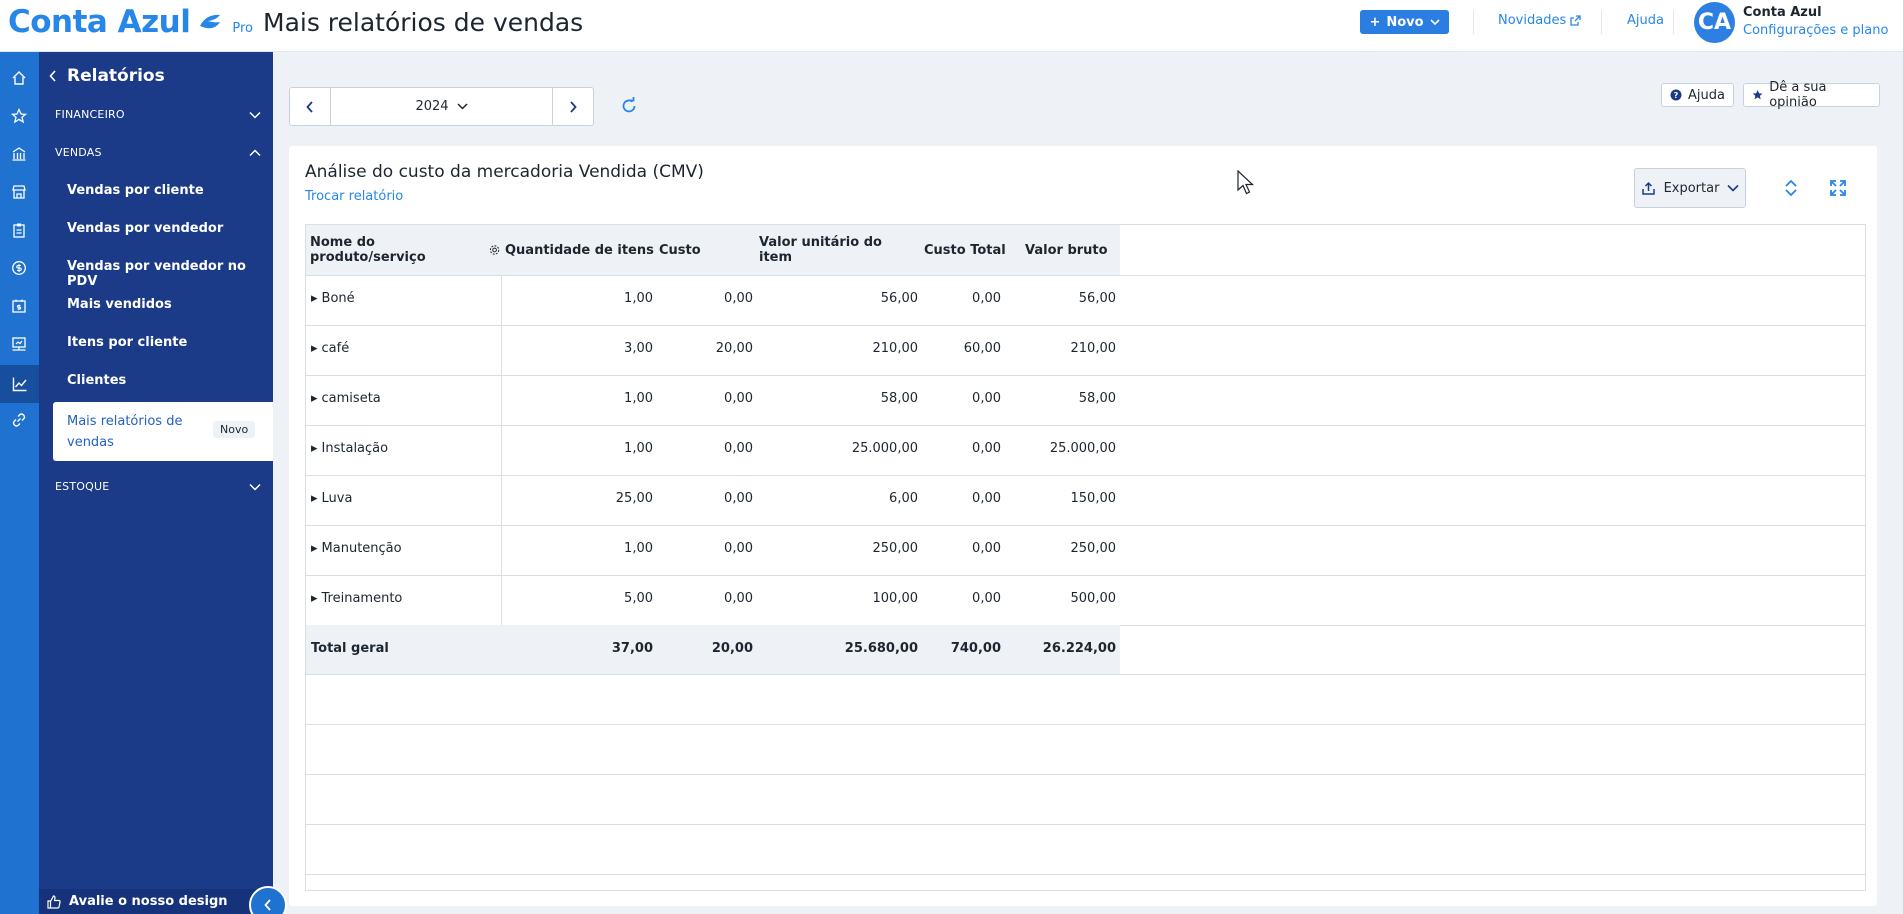  Describe the element at coordinates (638, 598) in the screenshot. I see `quantity-cell: 5,00` at that location.